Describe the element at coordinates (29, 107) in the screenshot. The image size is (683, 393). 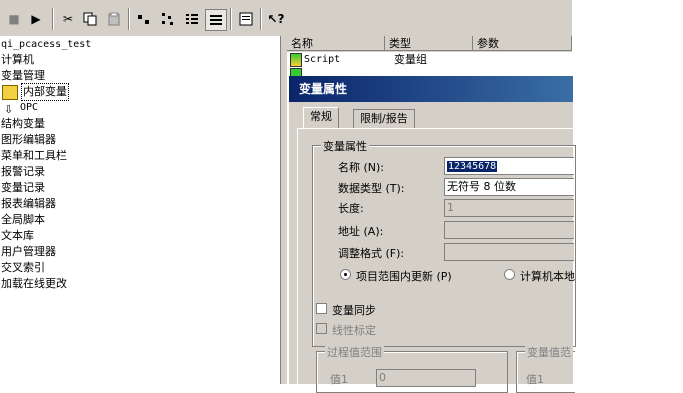
I see `tree-item-label: OPC` at that location.